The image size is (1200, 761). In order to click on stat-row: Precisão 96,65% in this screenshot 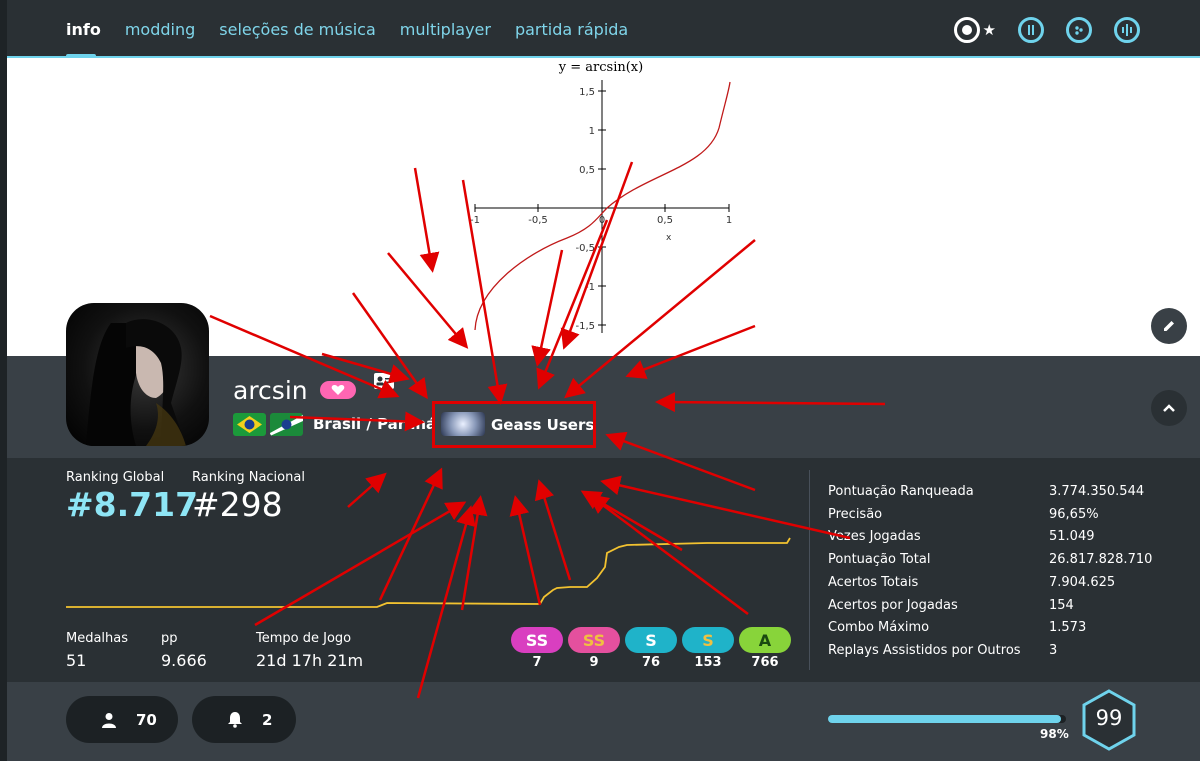, I will do `click(998, 517)`.